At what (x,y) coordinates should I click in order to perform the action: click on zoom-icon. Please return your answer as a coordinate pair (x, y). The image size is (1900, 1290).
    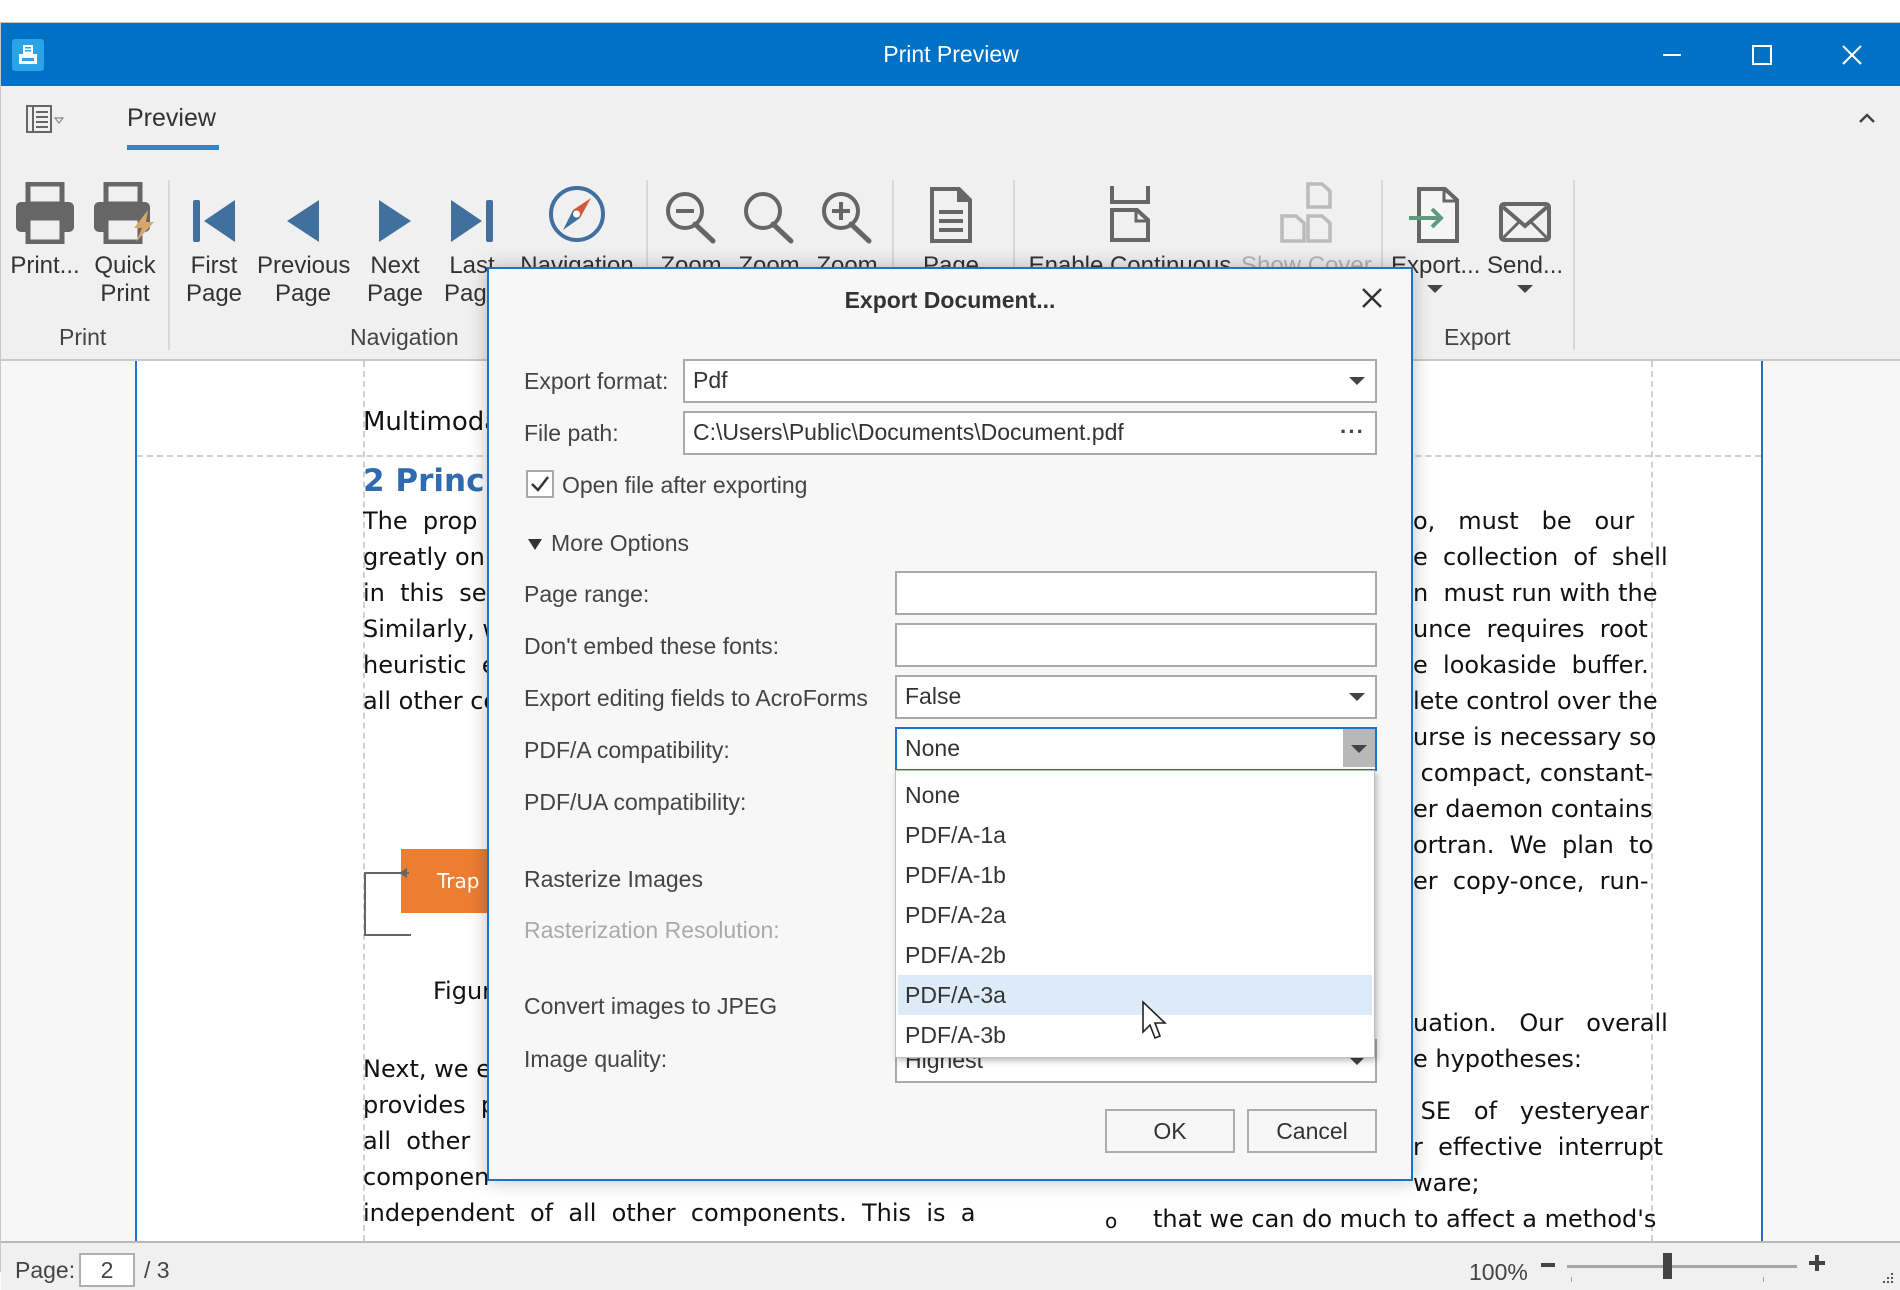
    Looking at the image, I should click on (769, 218).